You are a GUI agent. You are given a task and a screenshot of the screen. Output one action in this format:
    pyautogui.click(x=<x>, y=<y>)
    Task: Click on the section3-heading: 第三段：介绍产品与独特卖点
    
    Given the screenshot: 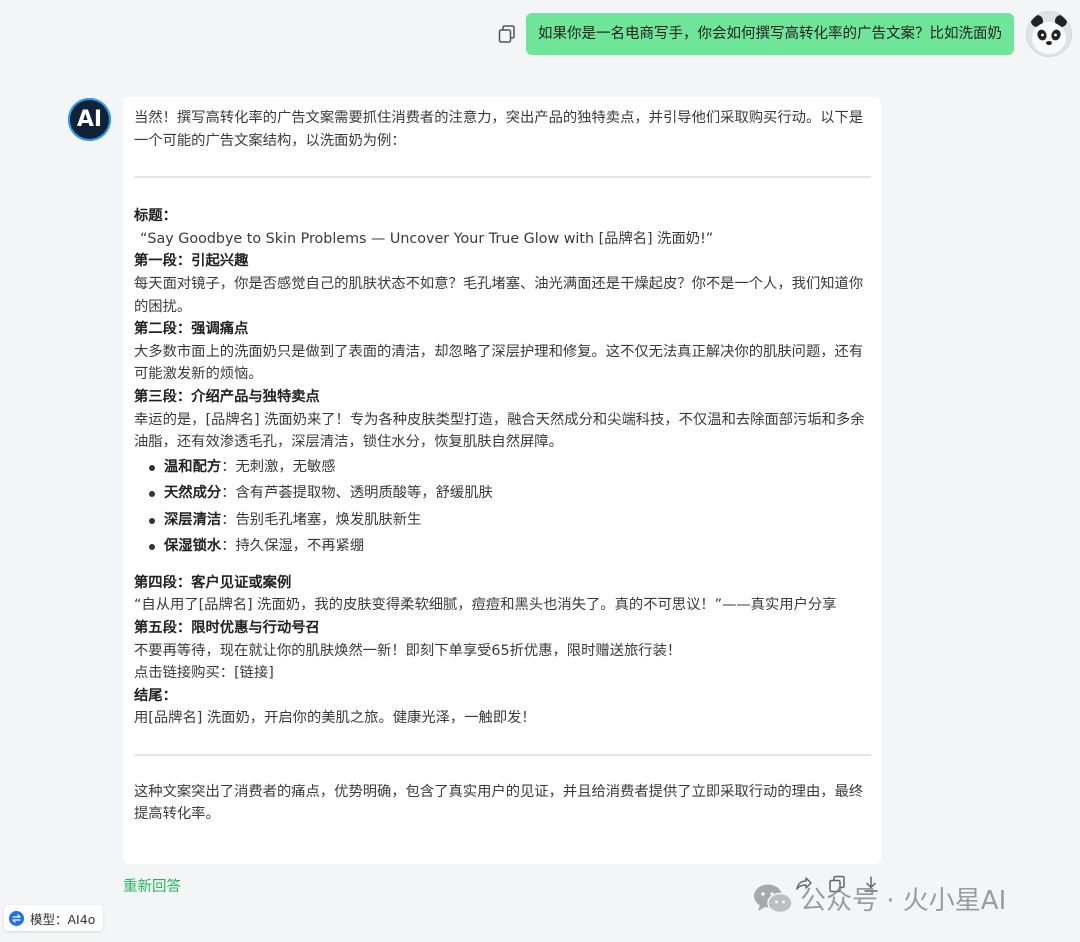 What is the action you would take?
    pyautogui.click(x=227, y=396)
    